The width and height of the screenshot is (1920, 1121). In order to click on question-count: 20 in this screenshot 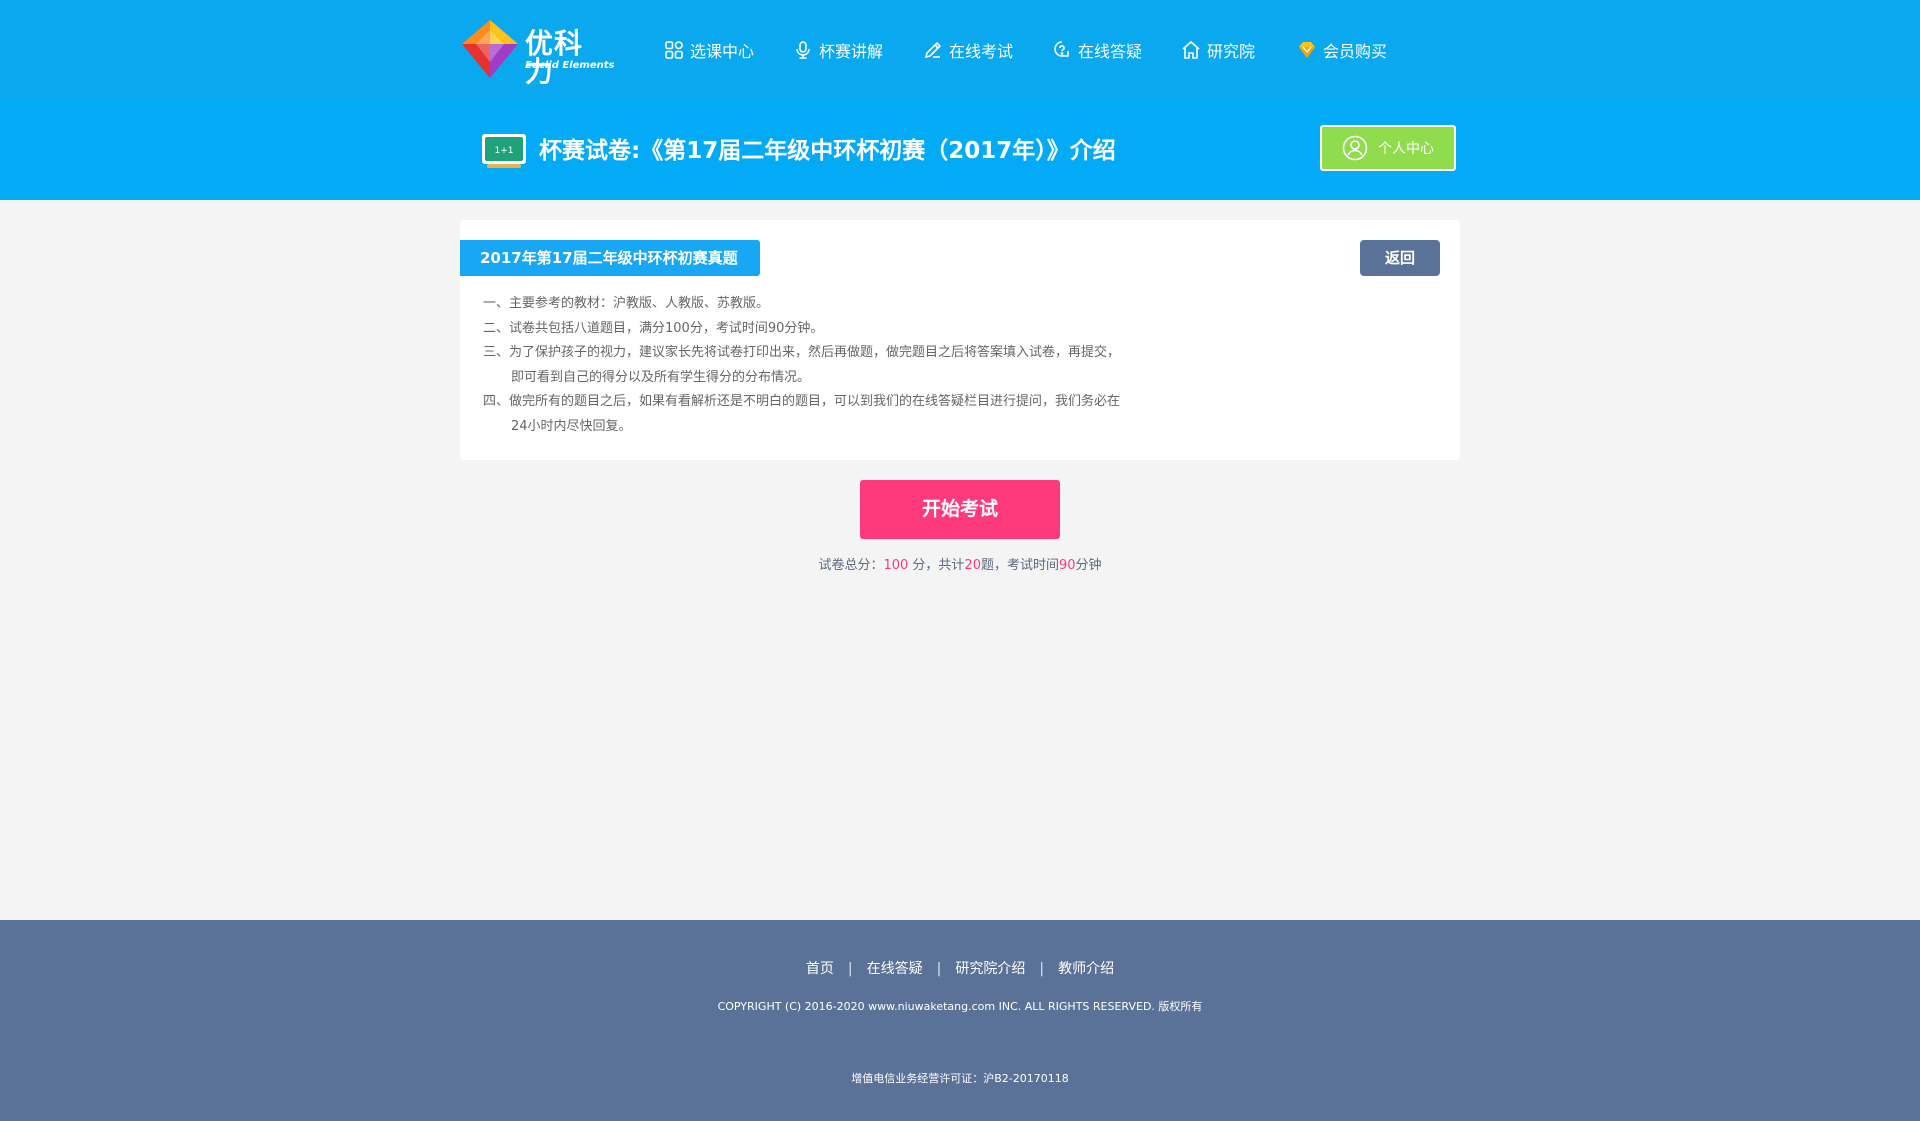, I will do `click(972, 565)`.